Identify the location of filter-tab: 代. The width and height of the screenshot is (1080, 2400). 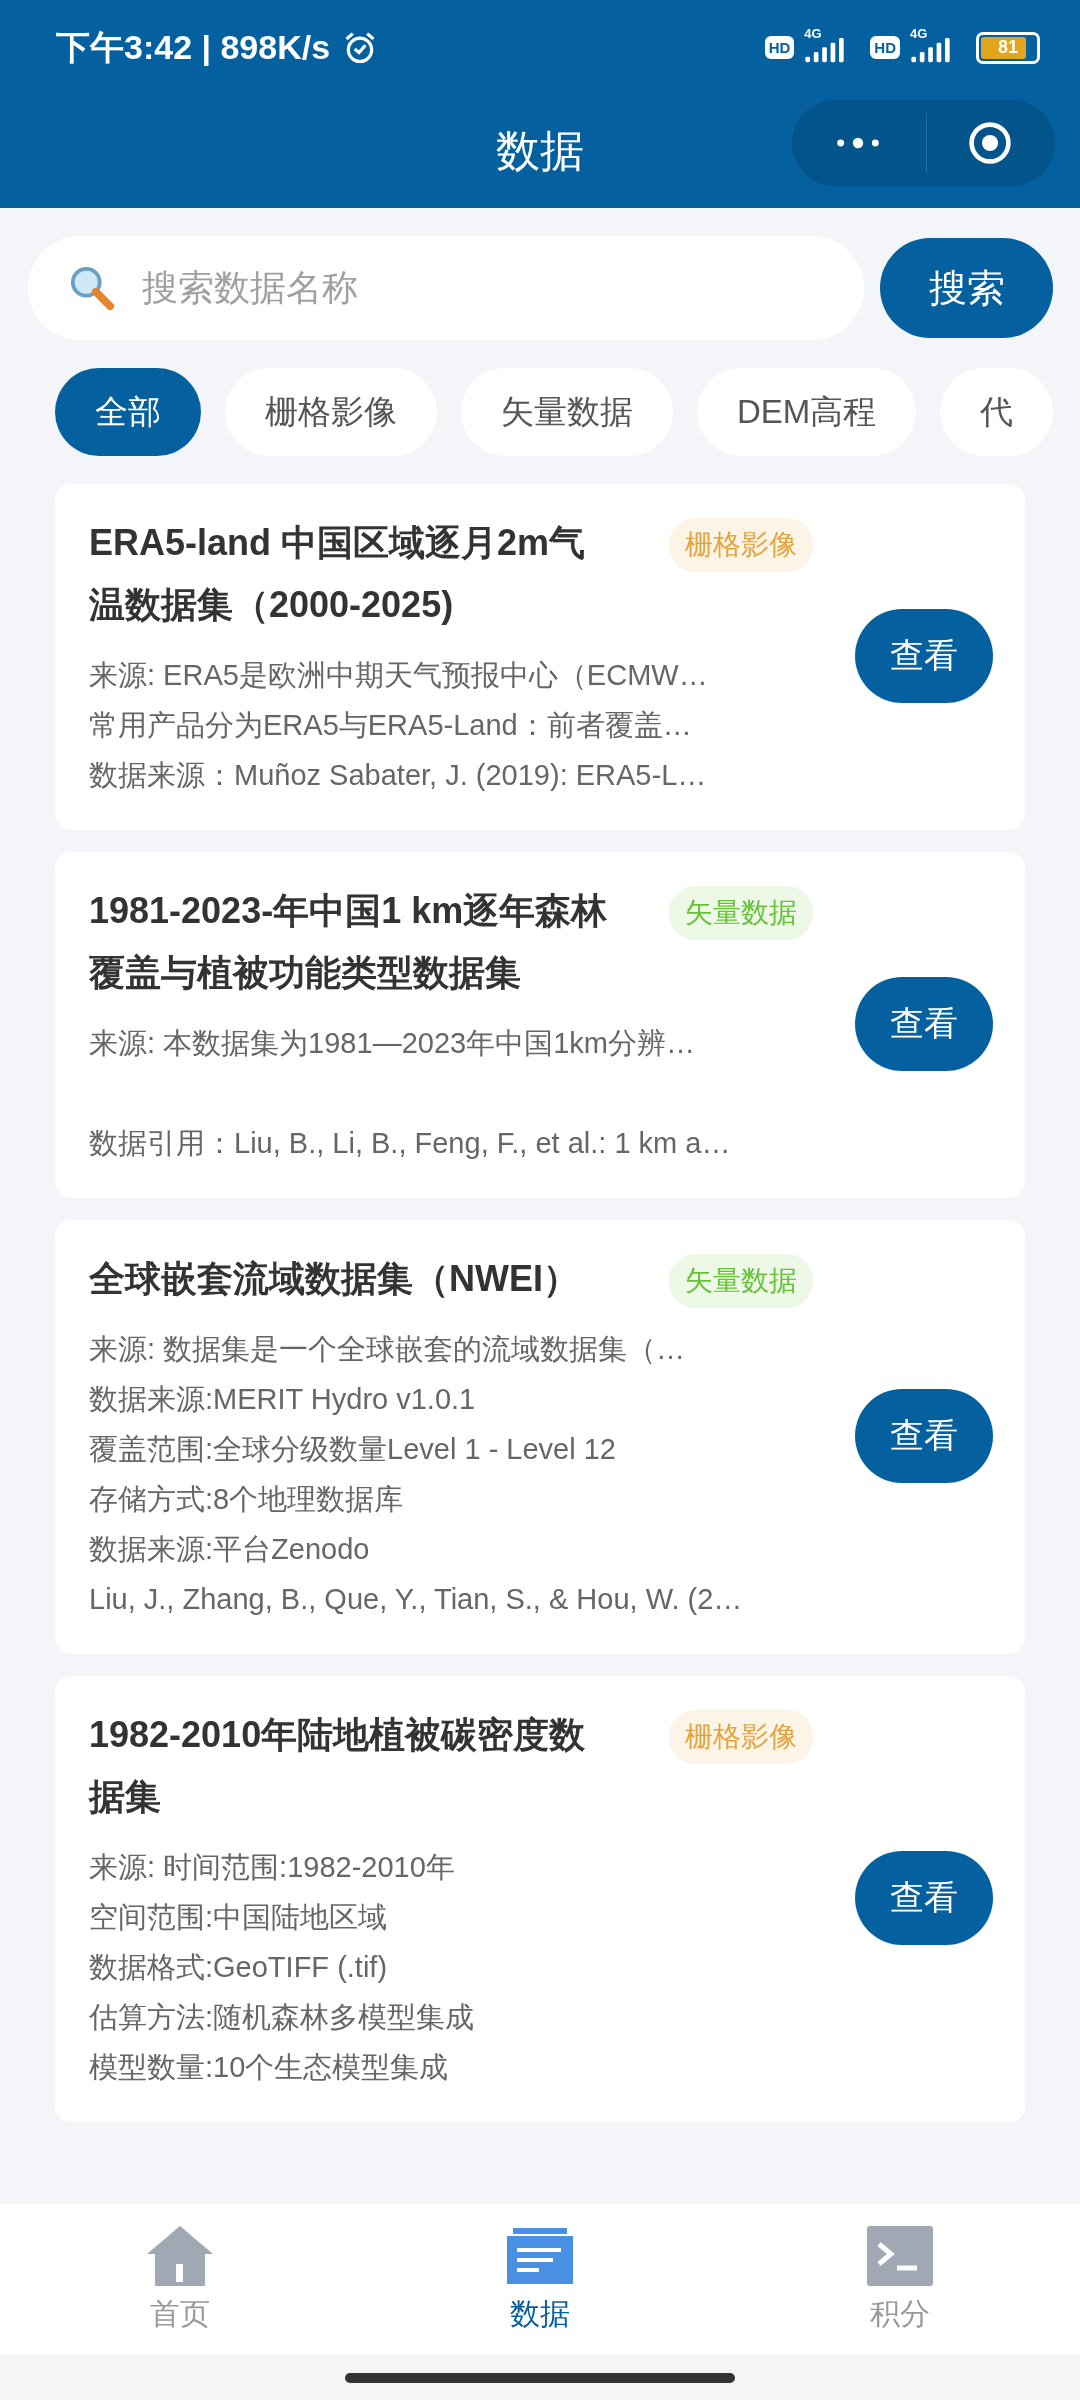
(997, 412).